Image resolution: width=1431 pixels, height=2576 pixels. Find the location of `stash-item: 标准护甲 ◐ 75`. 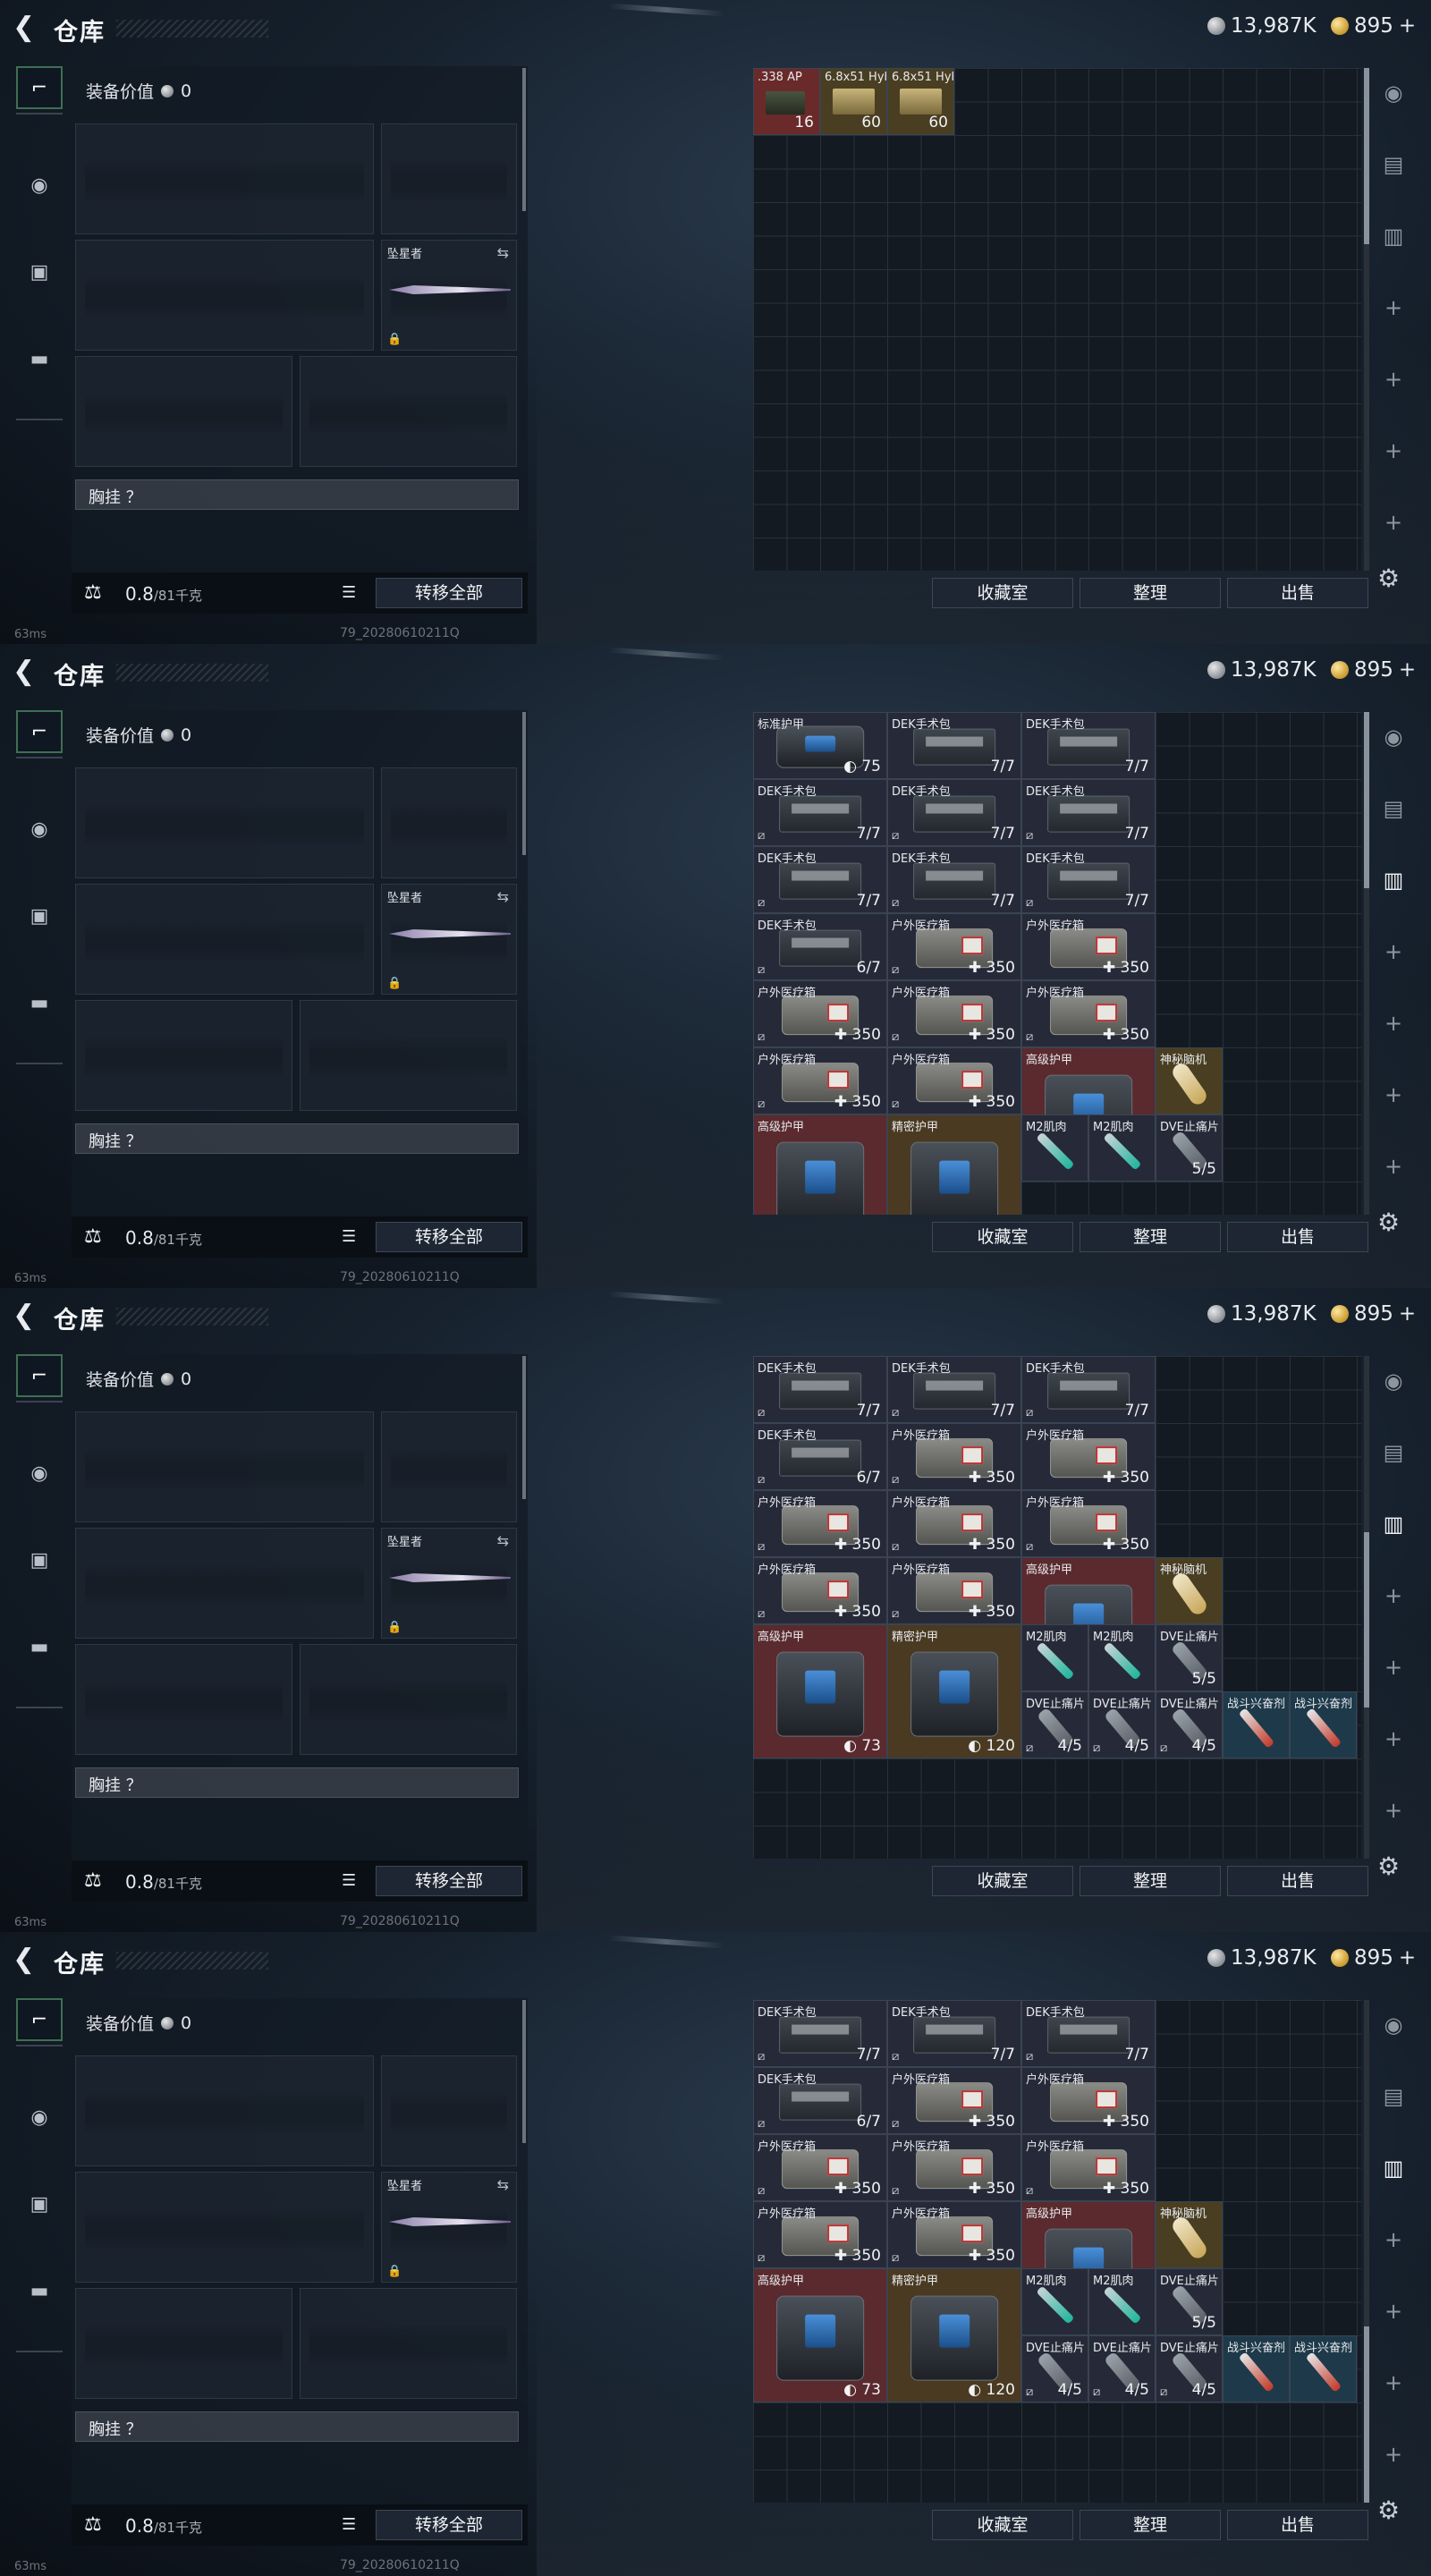

stash-item: 标准护甲 ◐ 75 is located at coordinates (820, 745).